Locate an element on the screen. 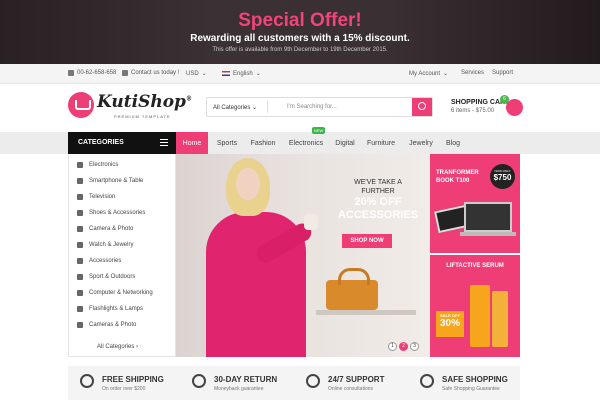 Image resolution: width=600 pixels, height=400 pixels. contact-link: Contact us today ! is located at coordinates (150, 73).